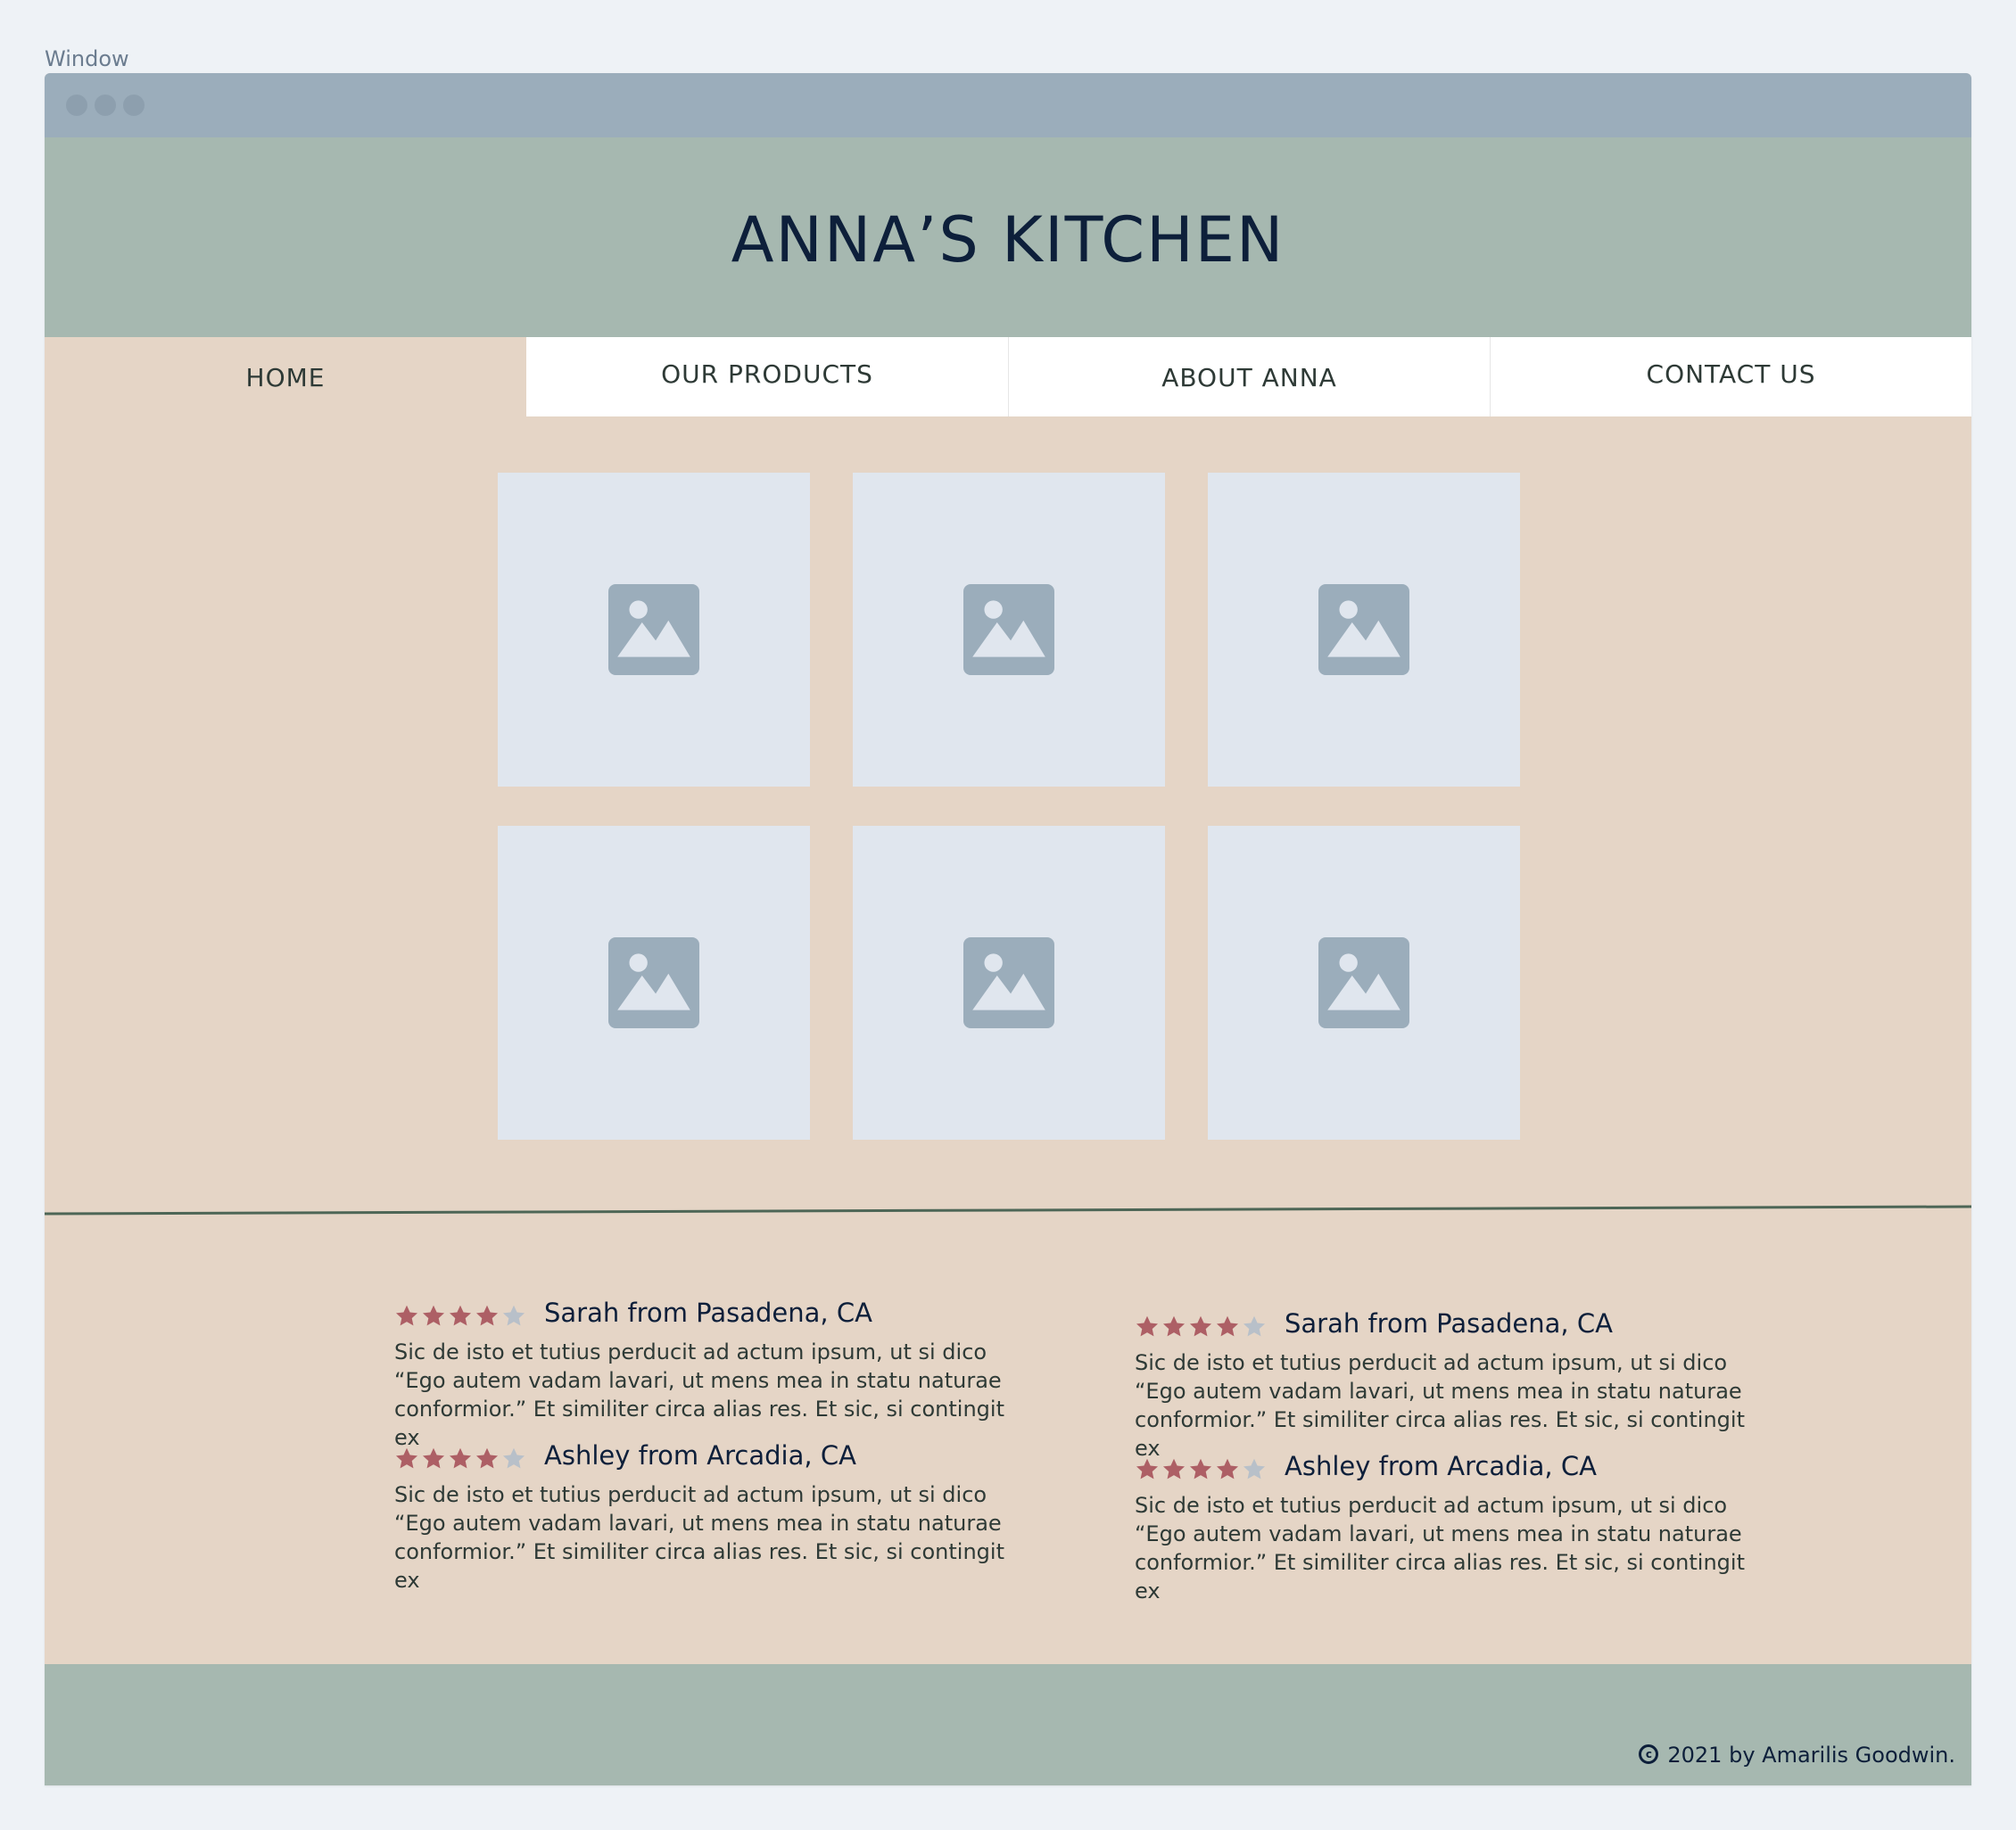 Image resolution: width=2016 pixels, height=1830 pixels. I want to click on site-header: ANNA’S KITCHEN, so click(1008, 237).